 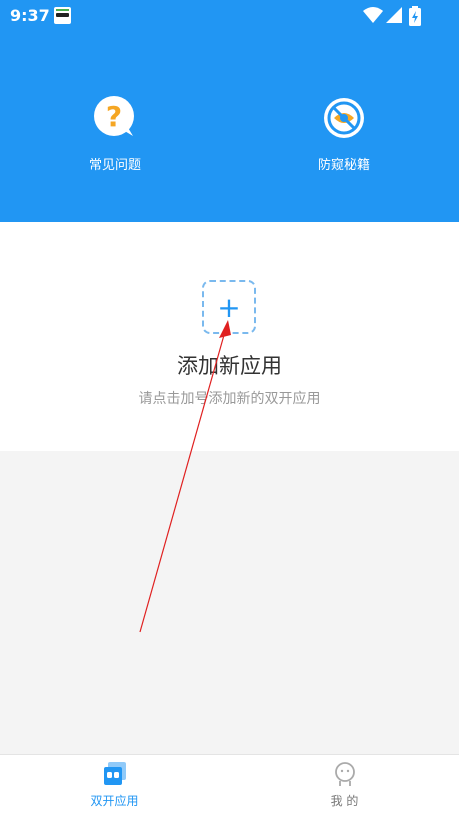 What do you see at coordinates (229, 399) in the screenshot?
I see `add-app-hint: 请点击加号添加新的双开应用` at bounding box center [229, 399].